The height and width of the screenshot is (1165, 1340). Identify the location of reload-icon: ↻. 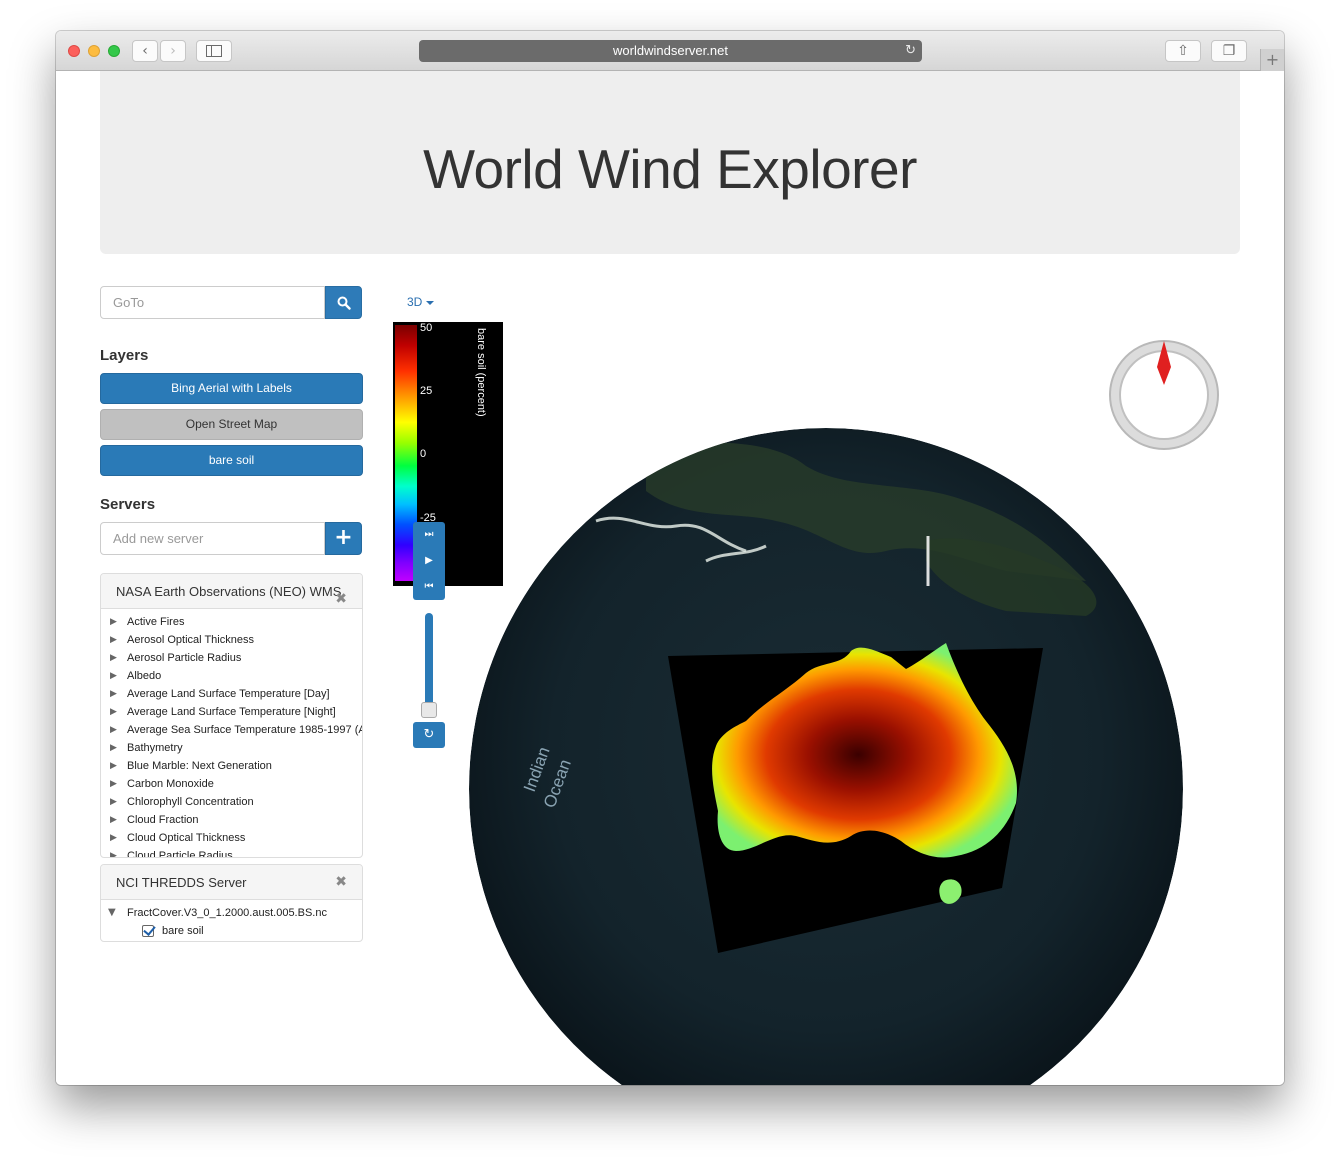
(910, 51).